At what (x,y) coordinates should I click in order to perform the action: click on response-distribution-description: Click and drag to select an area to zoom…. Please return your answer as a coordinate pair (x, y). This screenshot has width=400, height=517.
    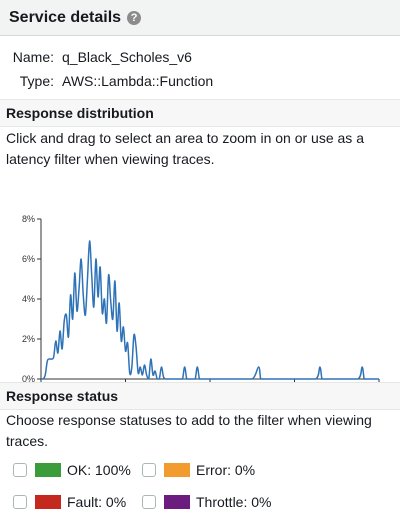
    Looking at the image, I should click on (185, 148).